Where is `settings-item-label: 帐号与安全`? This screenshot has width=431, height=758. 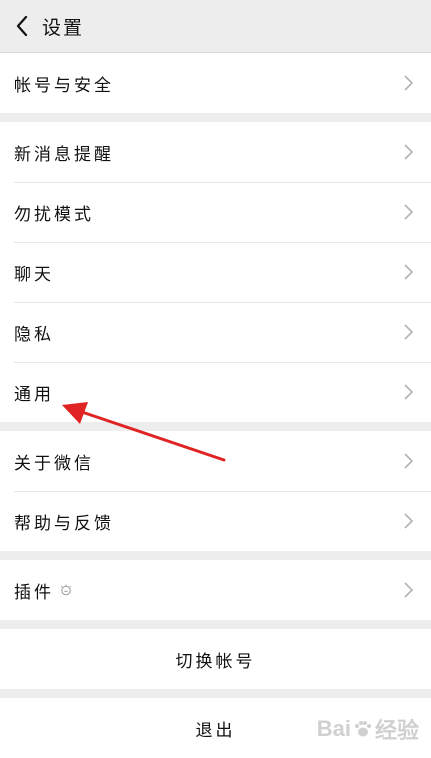 settings-item-label: 帐号与安全 is located at coordinates (64, 85).